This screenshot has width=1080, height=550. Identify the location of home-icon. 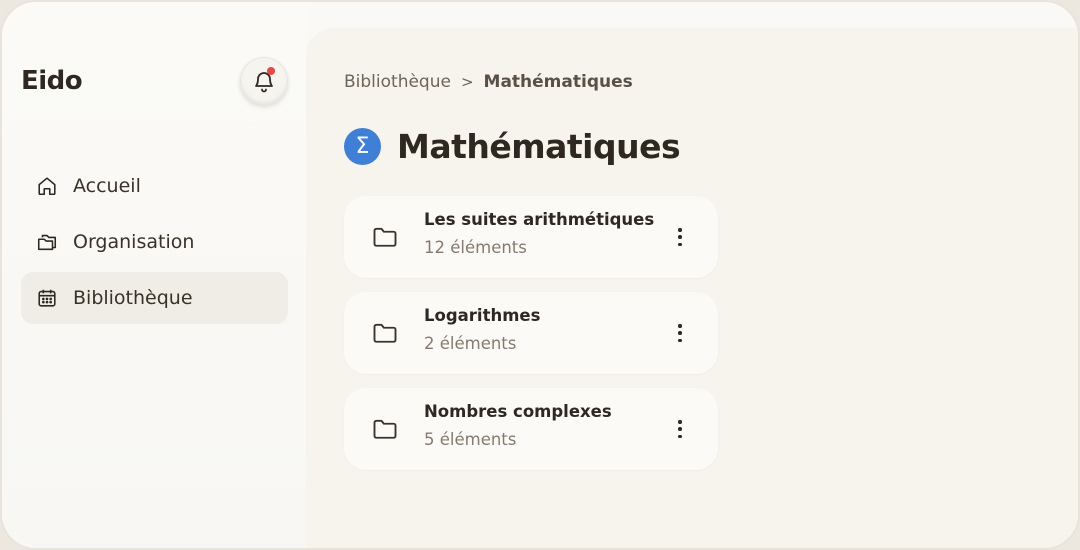
(47, 186).